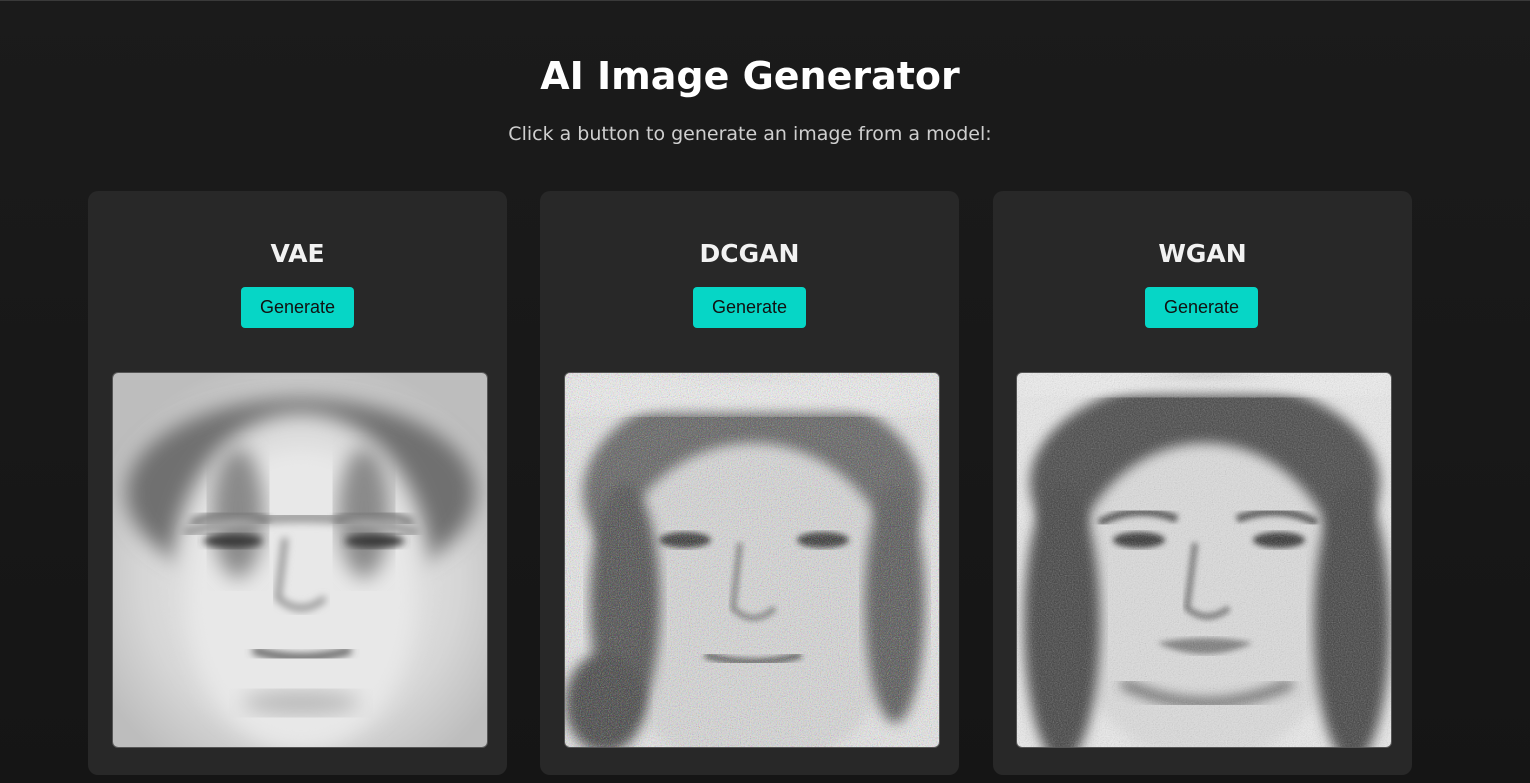  I want to click on generated-image-dcgan, so click(752, 560).